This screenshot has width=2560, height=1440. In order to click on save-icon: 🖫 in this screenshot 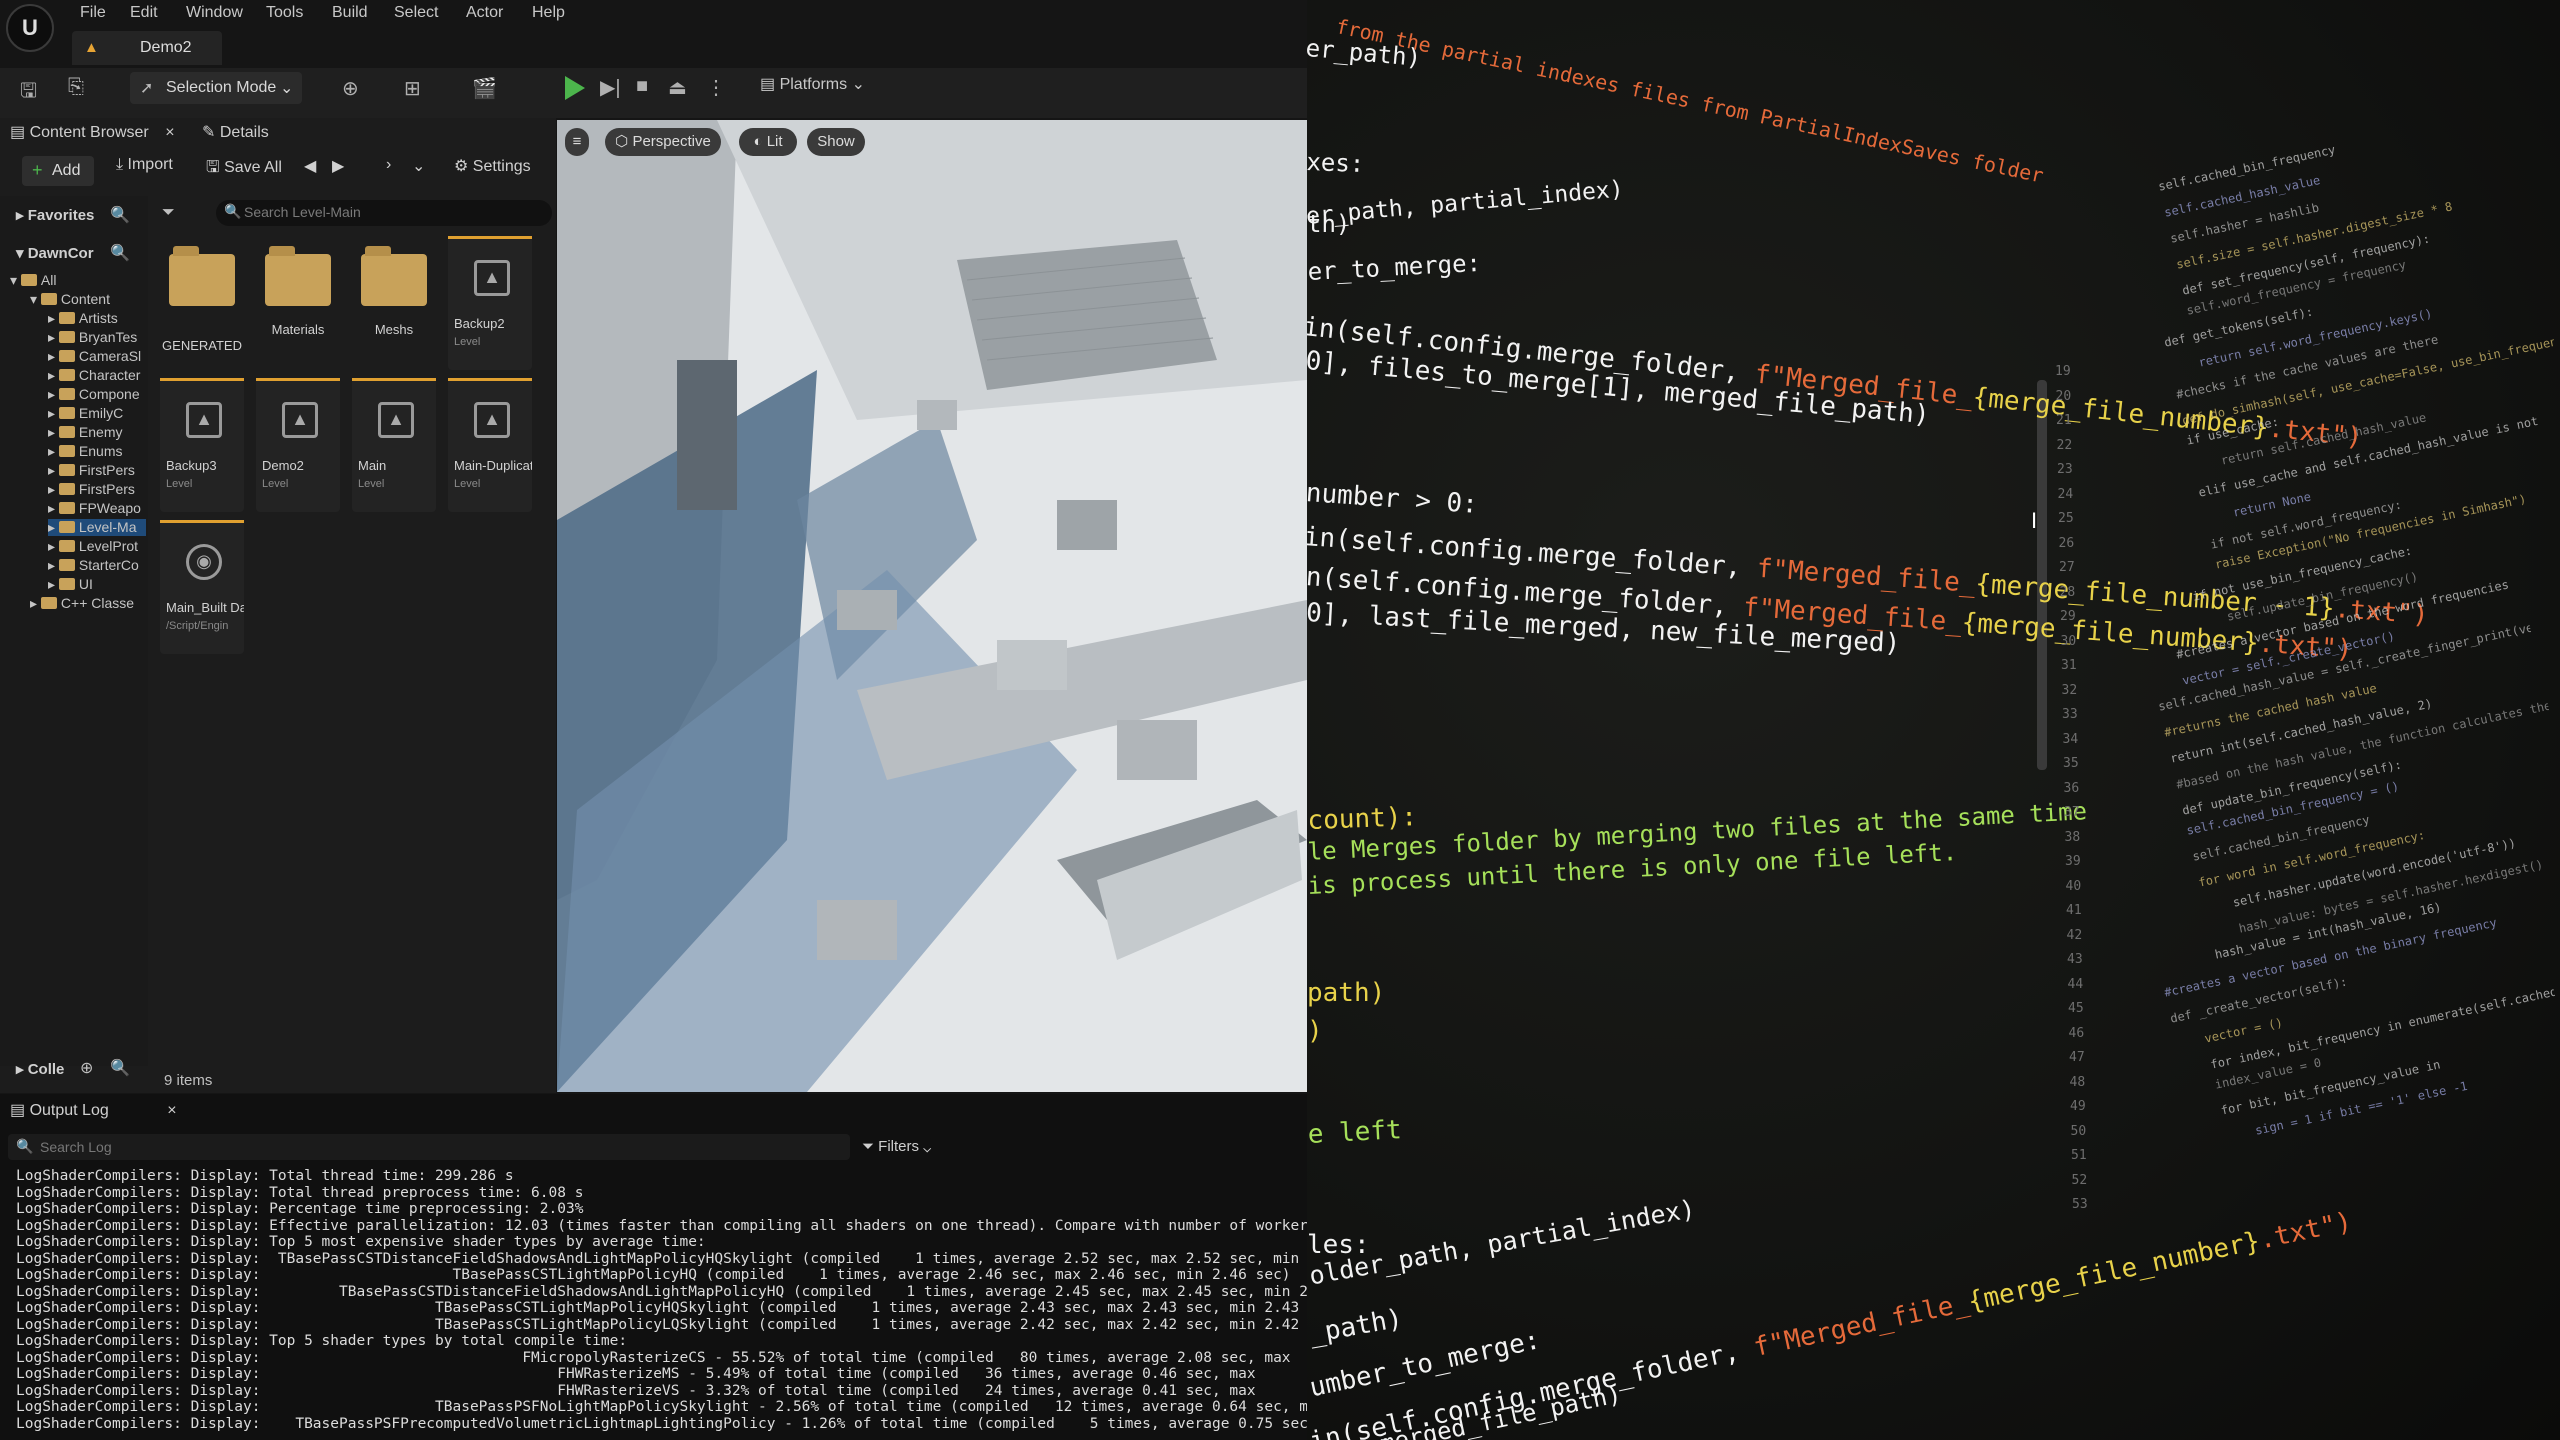, I will do `click(28, 93)`.